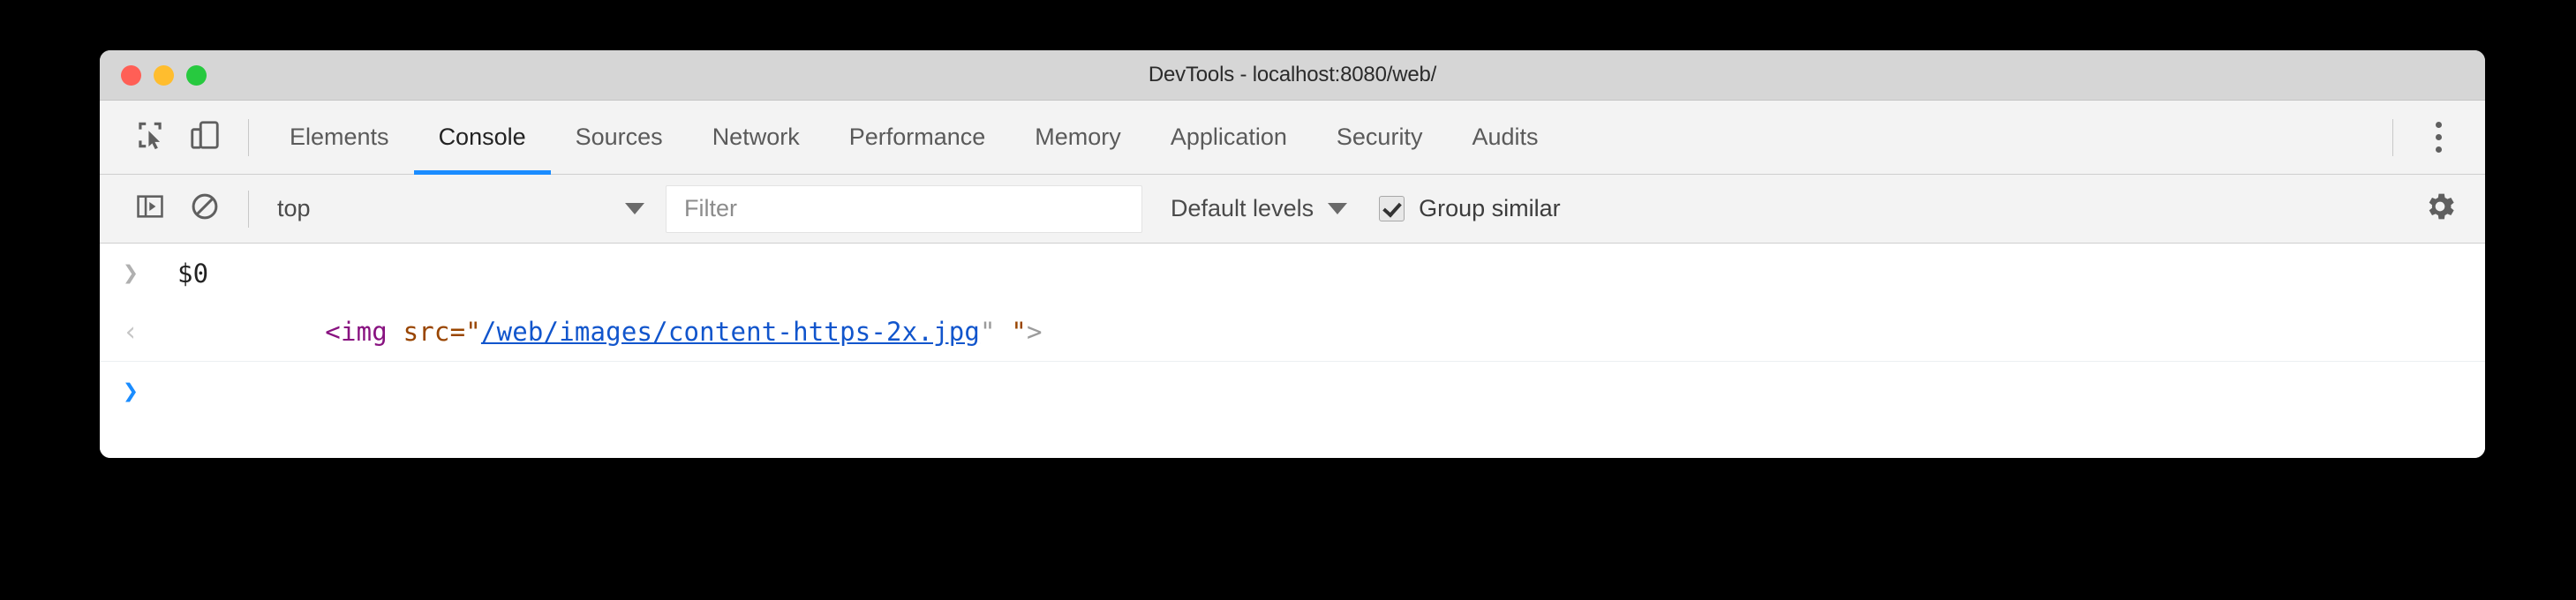  I want to click on token-tag: <img, so click(364, 332).